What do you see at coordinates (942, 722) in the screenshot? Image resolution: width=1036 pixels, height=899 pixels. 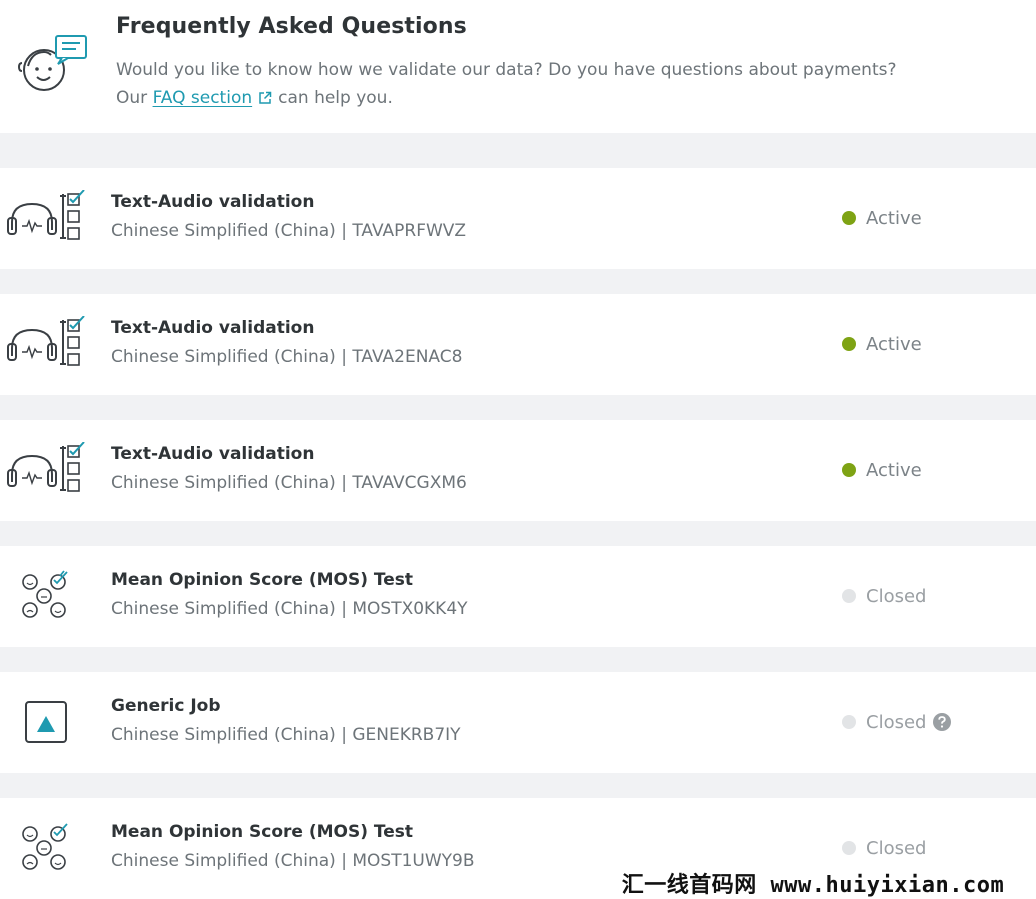 I see `help-icon` at bounding box center [942, 722].